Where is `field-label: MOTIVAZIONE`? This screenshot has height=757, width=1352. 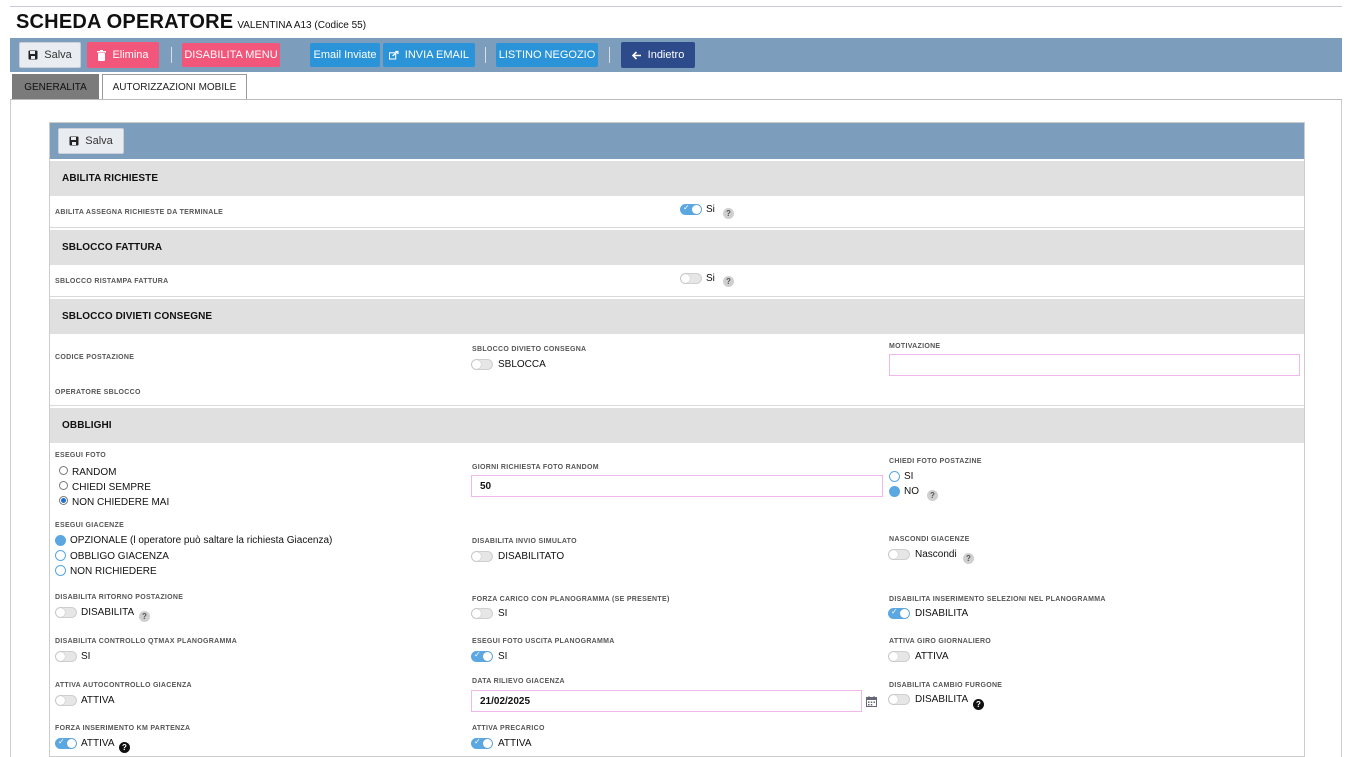
field-label: MOTIVAZIONE is located at coordinates (915, 346).